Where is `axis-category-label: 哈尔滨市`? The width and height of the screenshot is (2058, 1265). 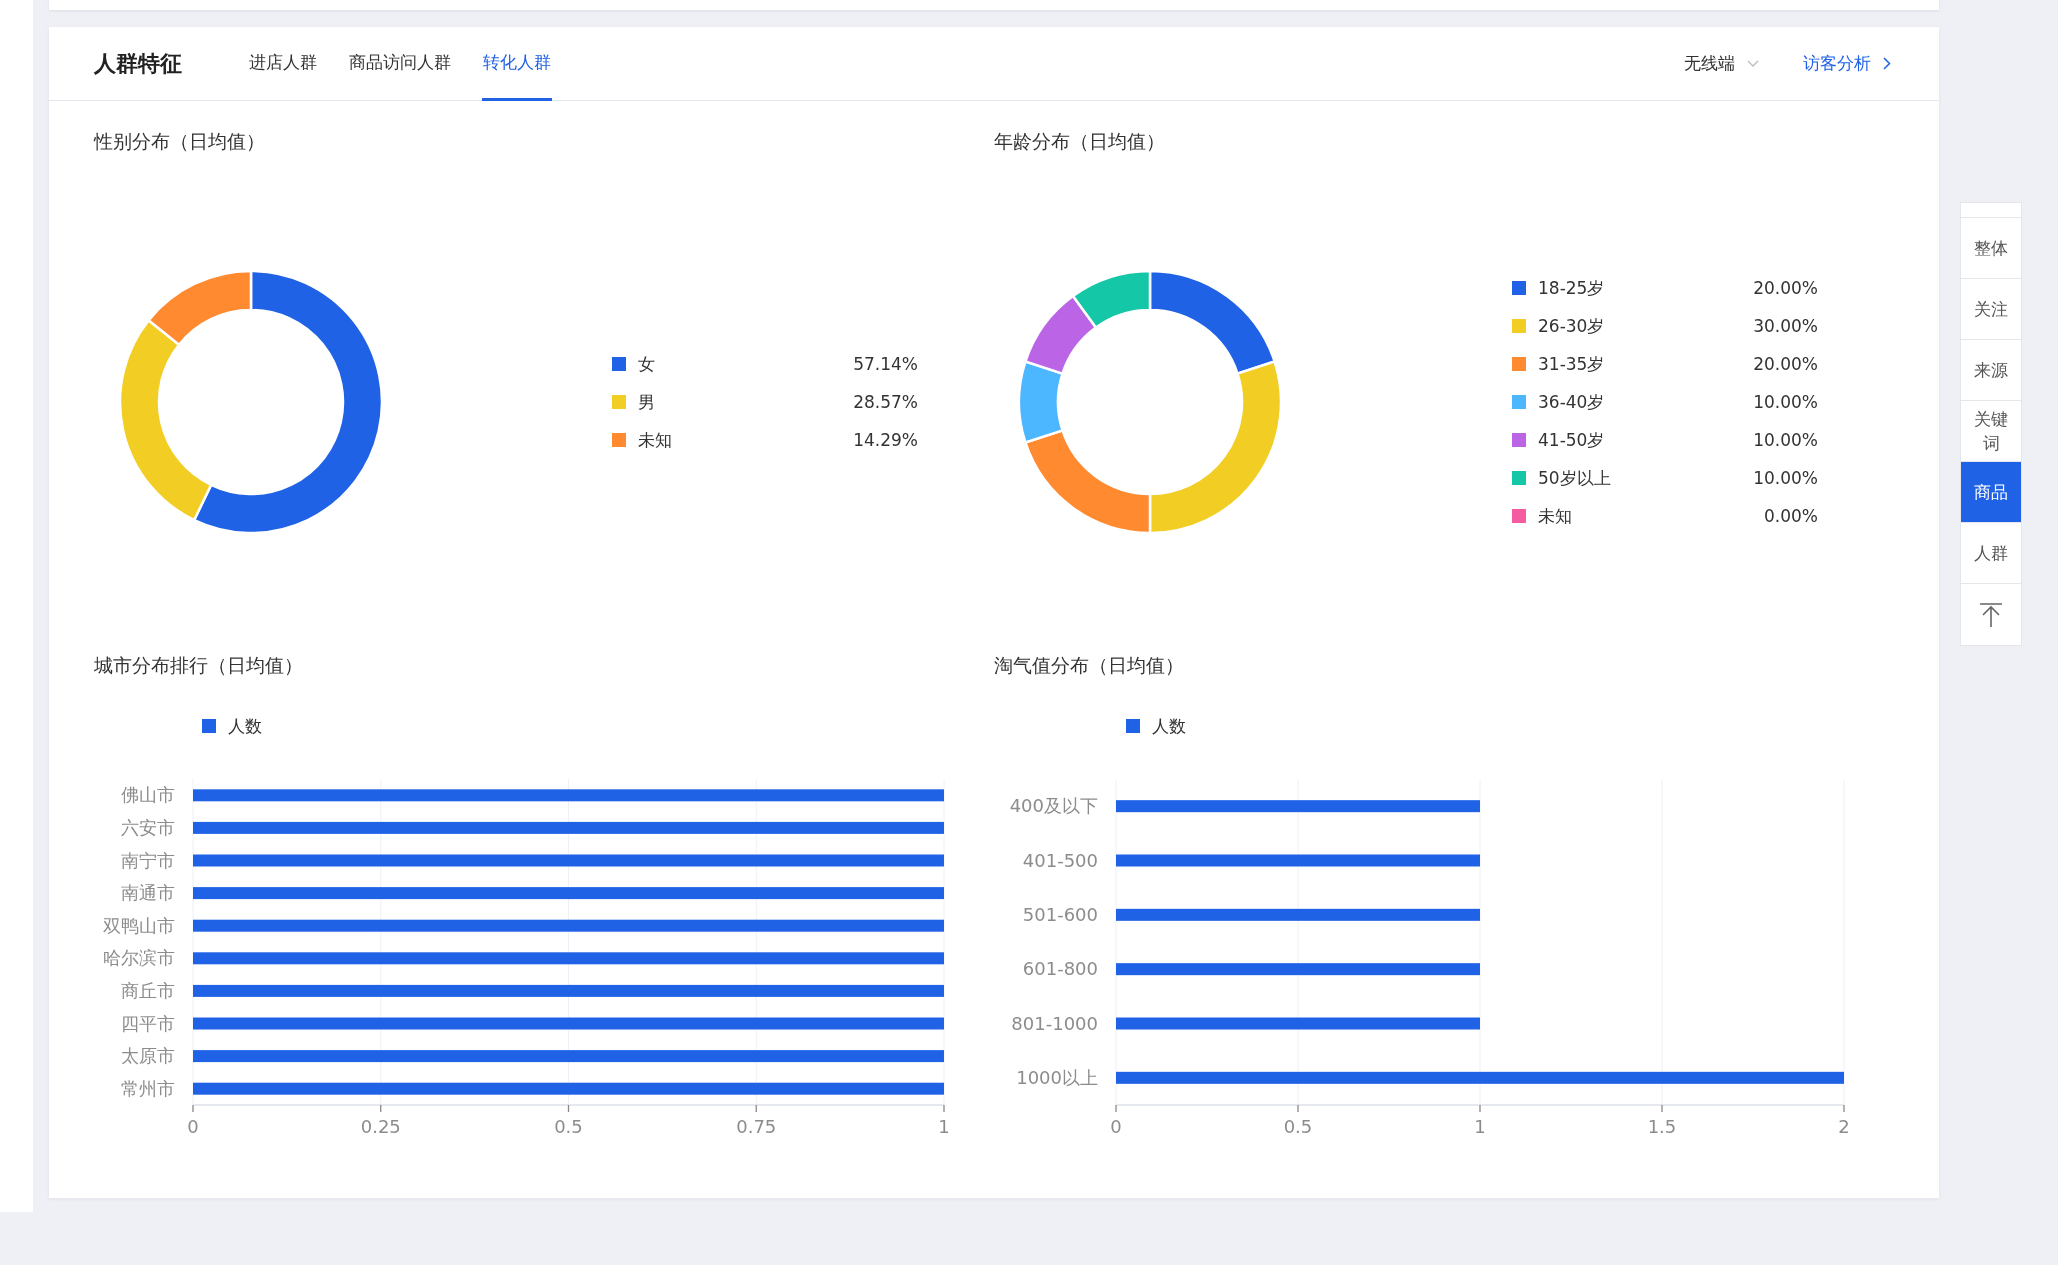
axis-category-label: 哈尔滨市 is located at coordinates (139, 958).